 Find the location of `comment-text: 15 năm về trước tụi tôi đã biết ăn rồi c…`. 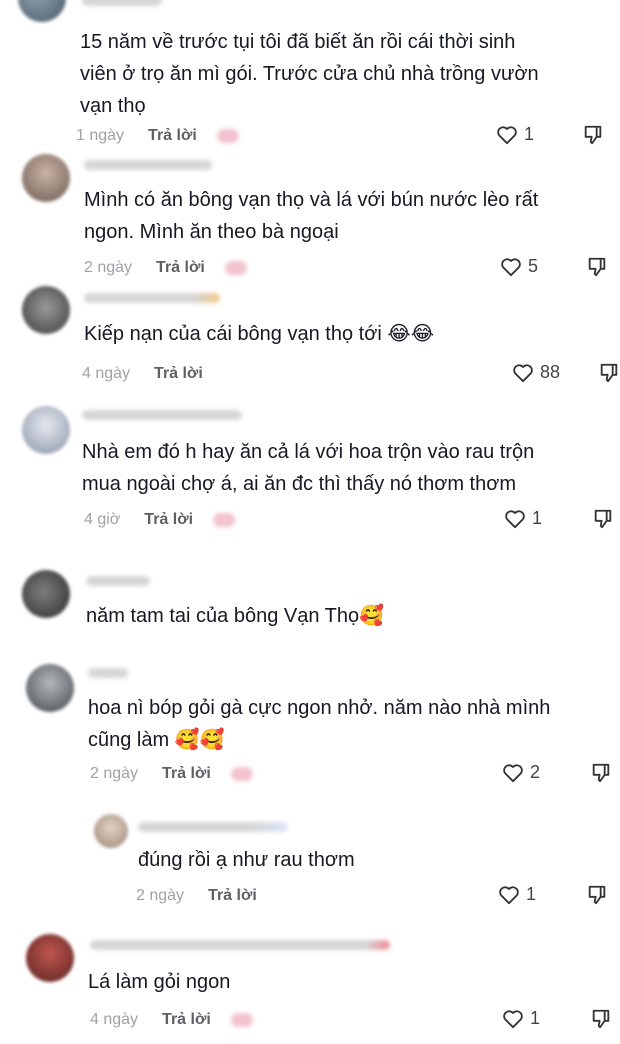

comment-text: 15 năm về trước tụi tôi đã biết ăn rồi c… is located at coordinates (309, 74).